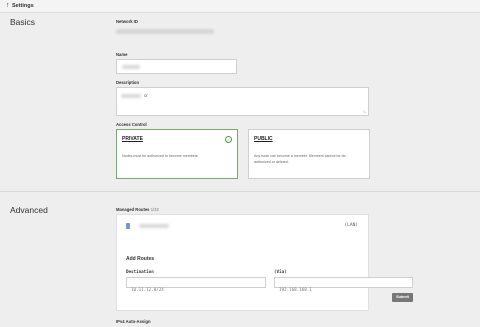  I want to click on name-label: Name, so click(122, 54).